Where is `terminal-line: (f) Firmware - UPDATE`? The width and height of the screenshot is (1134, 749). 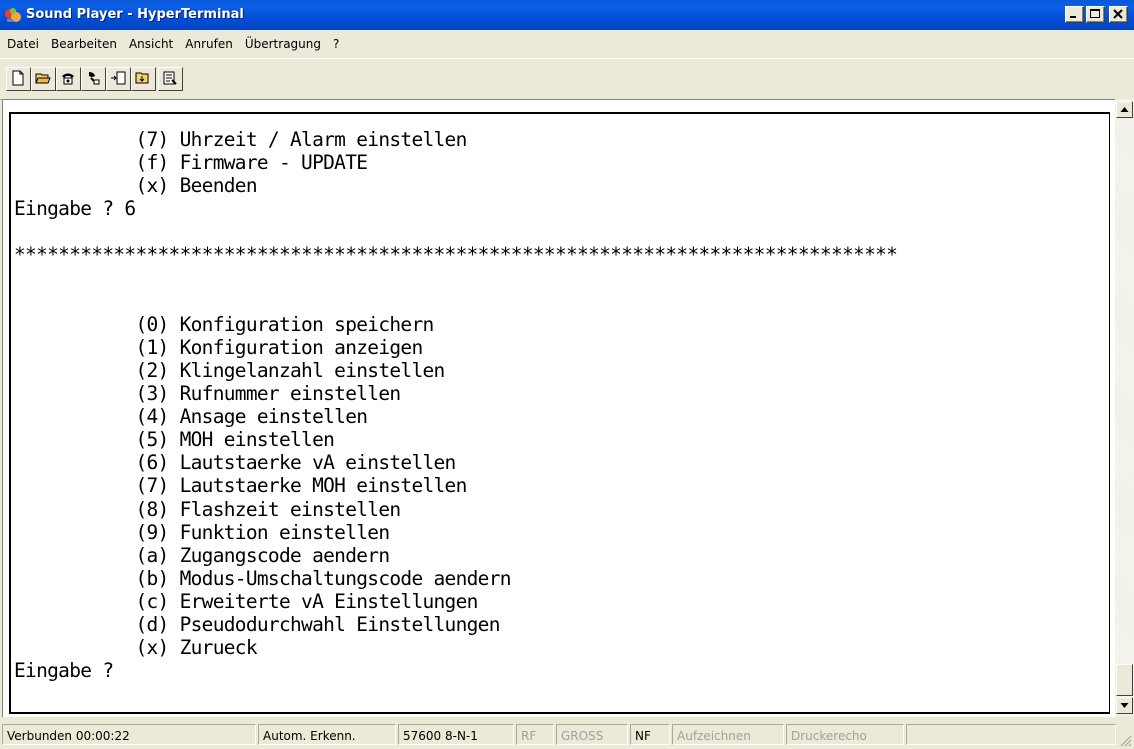 terminal-line: (f) Firmware - UPDATE is located at coordinates (191, 163).